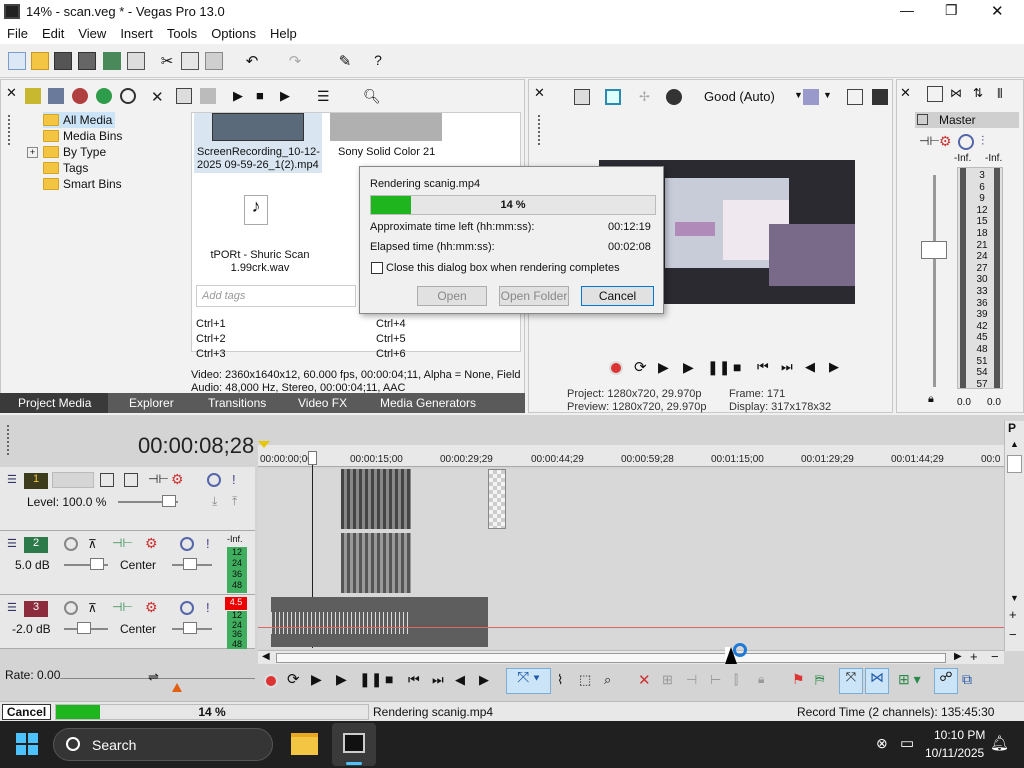 Image resolution: width=1024 pixels, height=768 pixels. I want to click on insert-fx-icon: ⊣⊢, so click(929, 142).